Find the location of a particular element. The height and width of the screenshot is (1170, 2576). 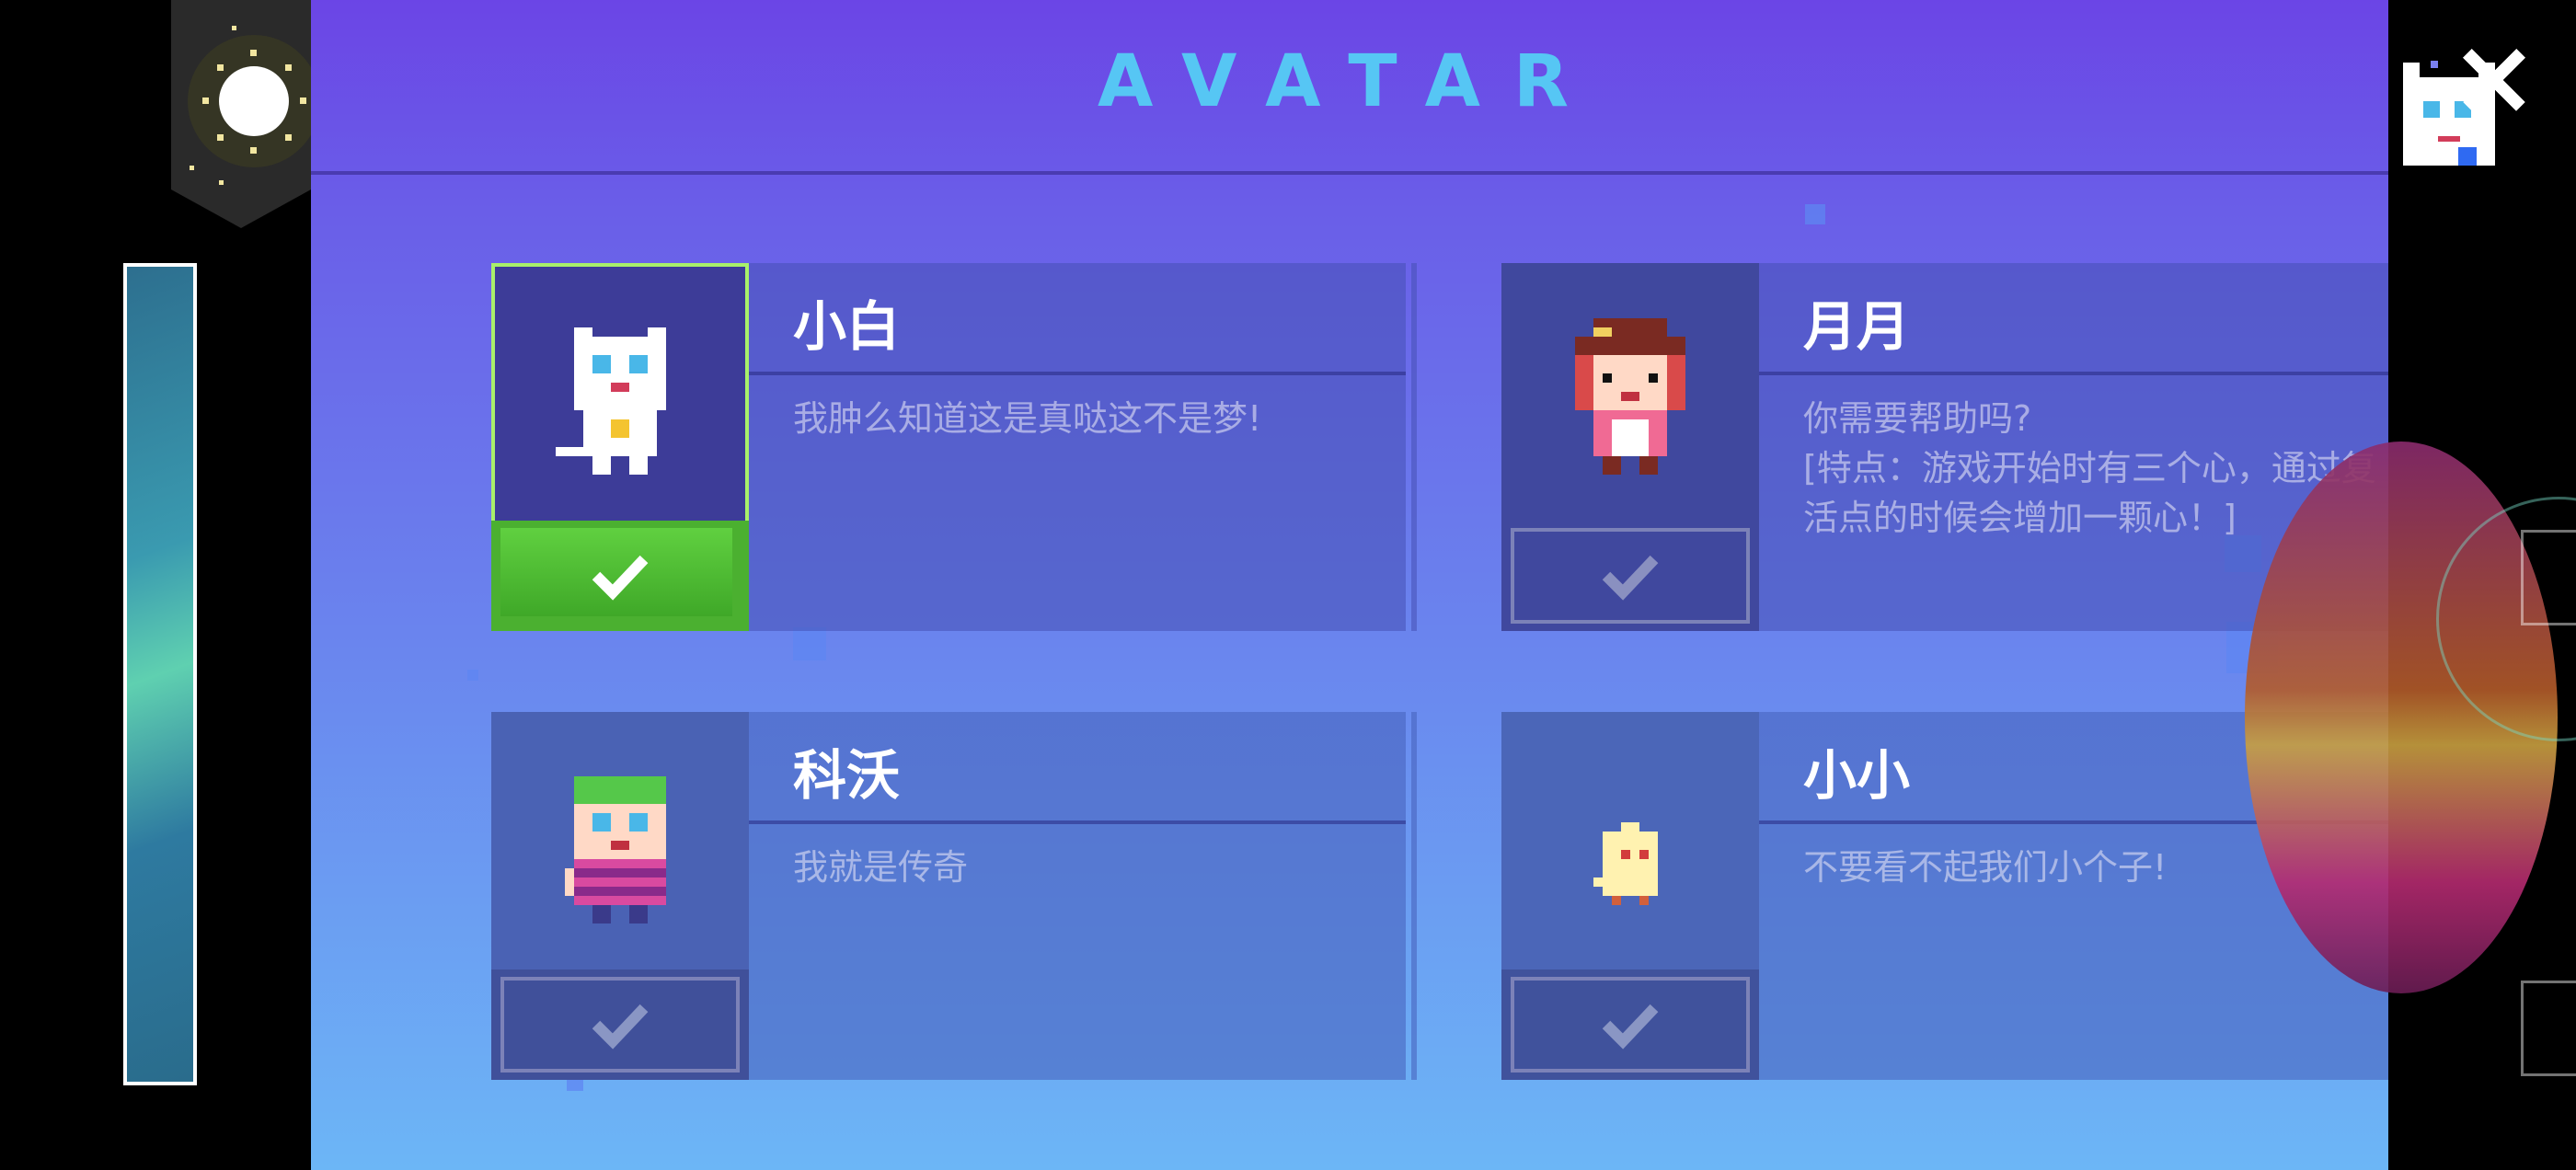

page-title: AVATAR is located at coordinates (1350, 81).